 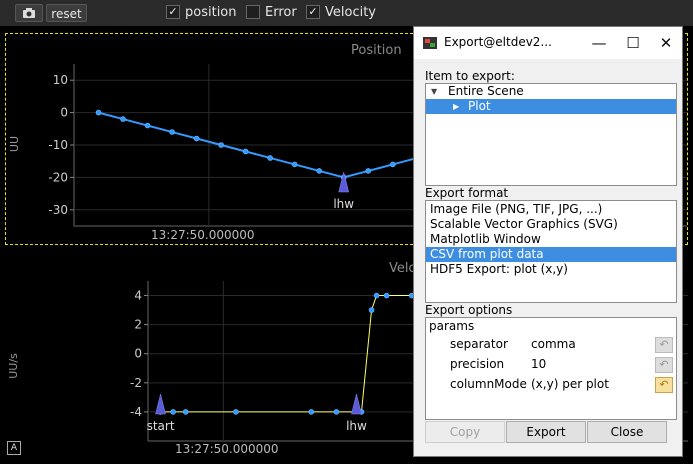 What do you see at coordinates (551, 209) in the screenshot?
I see `format-item-image: Image File (PNG, TIF, JPG, ...)` at bounding box center [551, 209].